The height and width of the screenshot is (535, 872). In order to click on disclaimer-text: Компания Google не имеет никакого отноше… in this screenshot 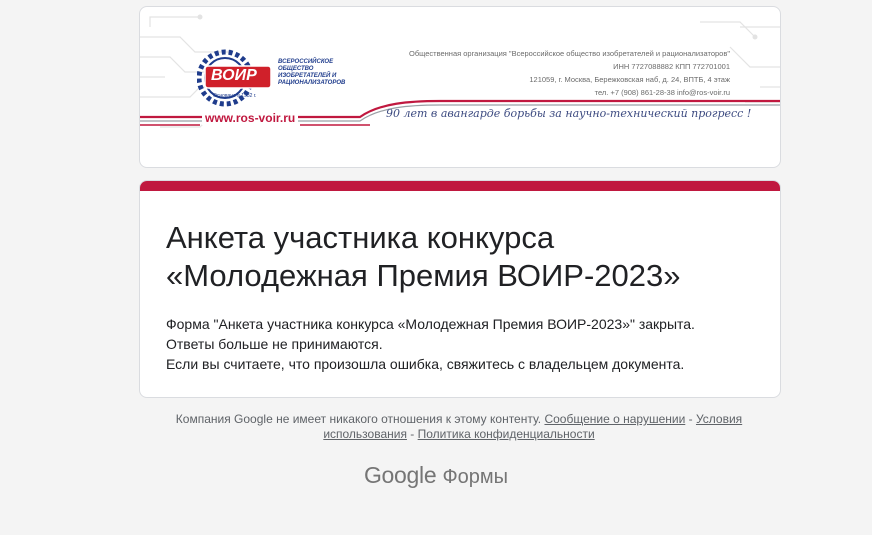, I will do `click(358, 419)`.